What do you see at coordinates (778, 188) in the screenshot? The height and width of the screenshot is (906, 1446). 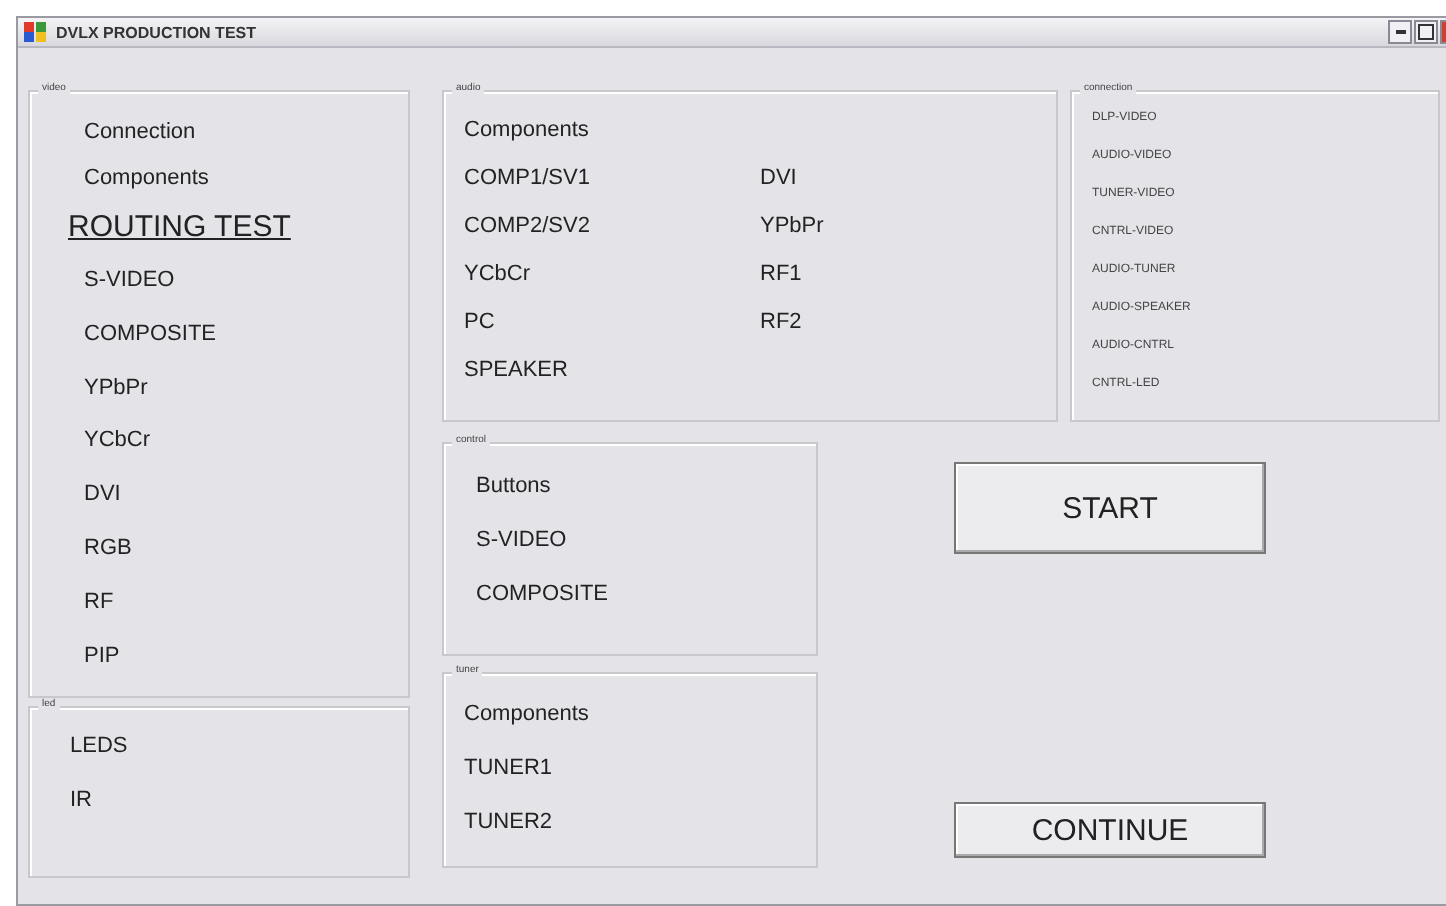 I see `audio-item: DVI` at bounding box center [778, 188].